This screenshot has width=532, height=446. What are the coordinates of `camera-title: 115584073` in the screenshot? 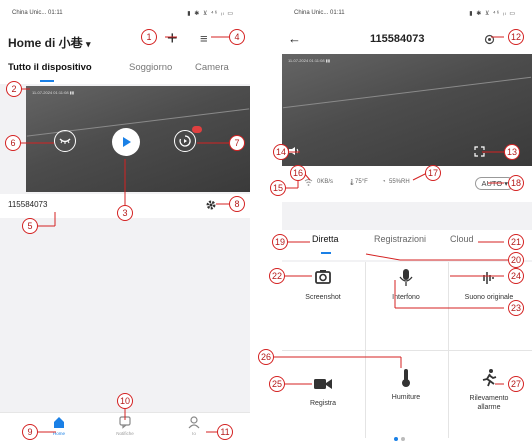 It's located at (397, 39).